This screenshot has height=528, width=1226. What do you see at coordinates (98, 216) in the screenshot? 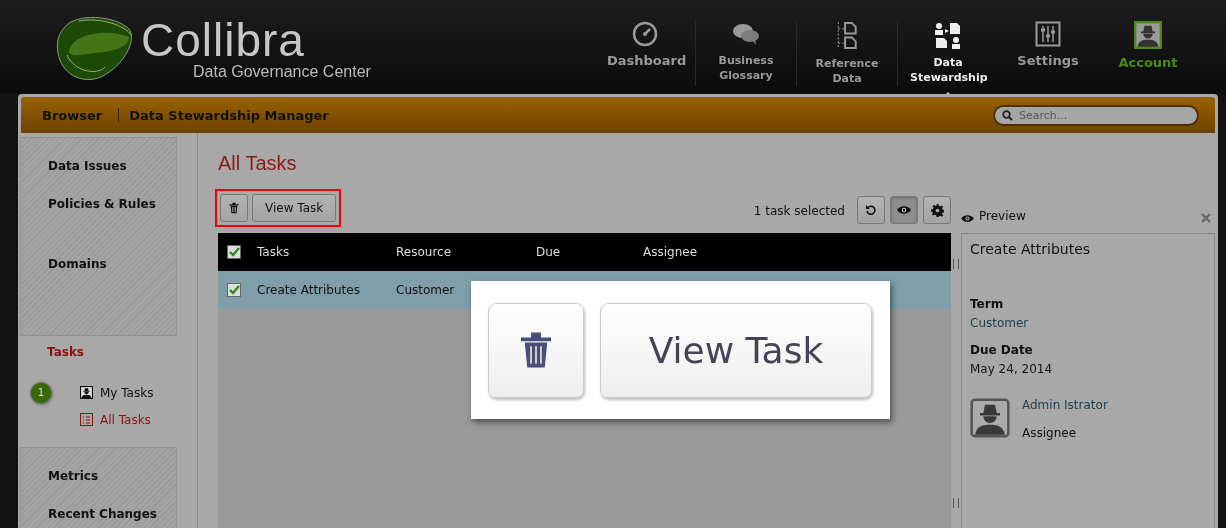
I see `sidebar-item: Policies & Rules` at bounding box center [98, 216].